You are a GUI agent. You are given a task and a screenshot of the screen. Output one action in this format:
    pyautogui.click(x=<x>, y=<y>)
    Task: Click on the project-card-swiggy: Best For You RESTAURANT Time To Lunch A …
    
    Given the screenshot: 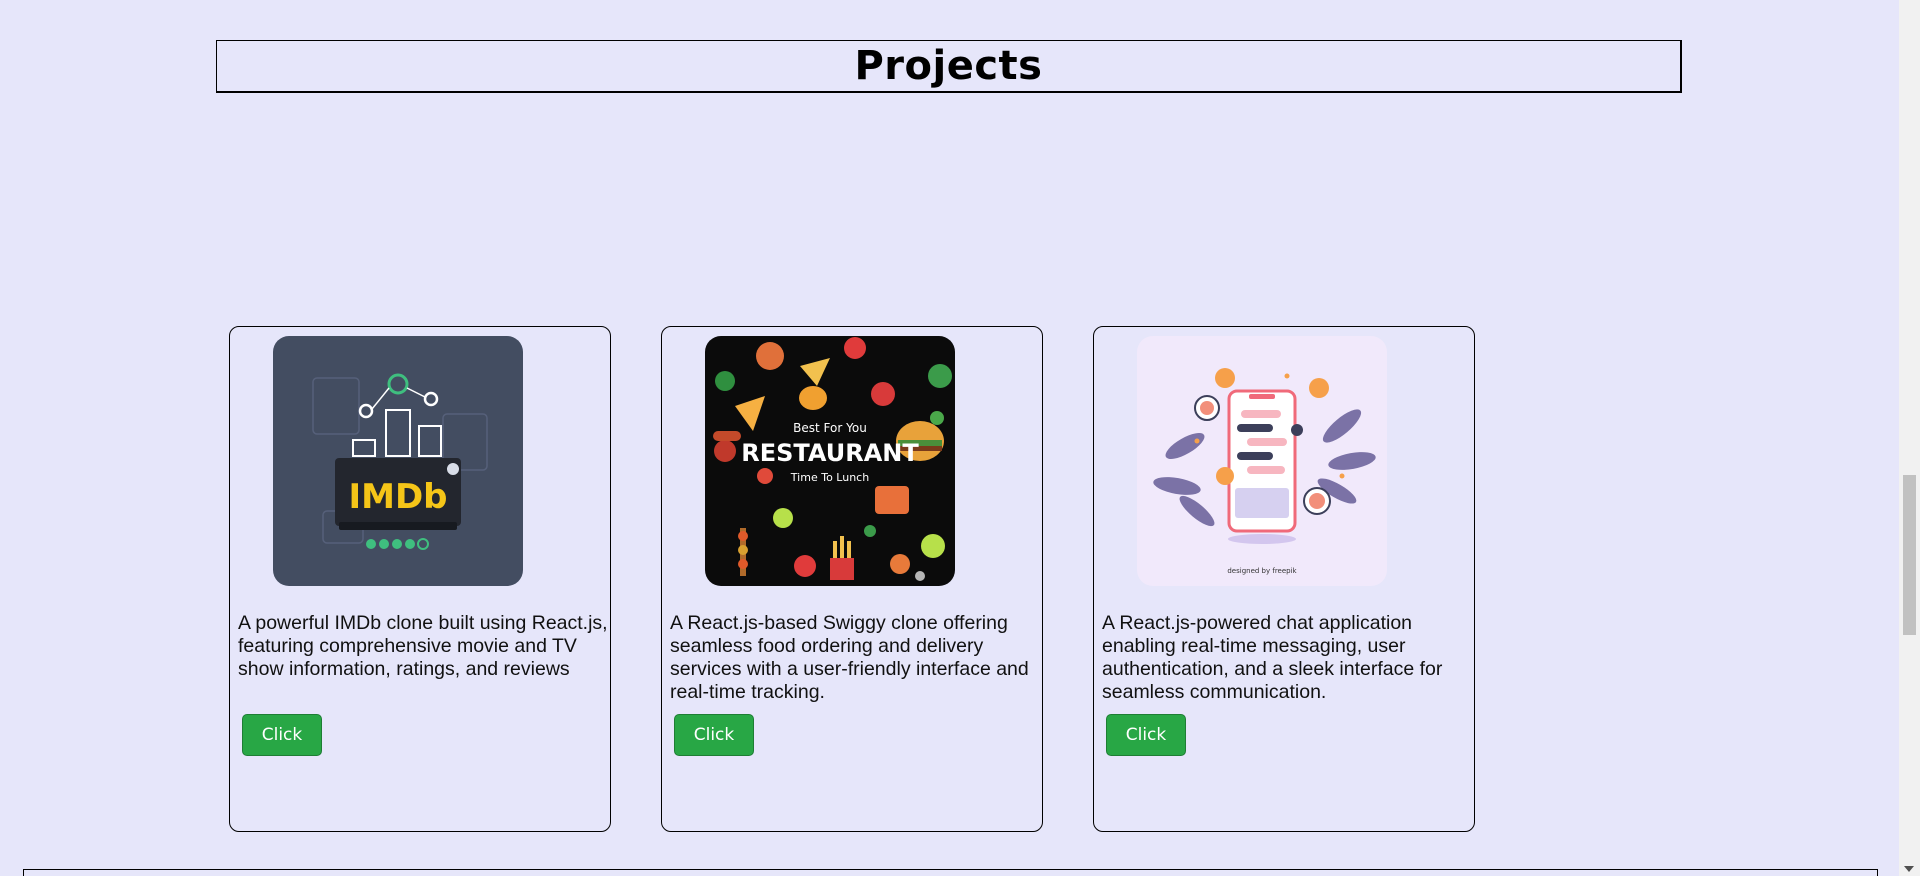 What is the action you would take?
    pyautogui.click(x=852, y=579)
    